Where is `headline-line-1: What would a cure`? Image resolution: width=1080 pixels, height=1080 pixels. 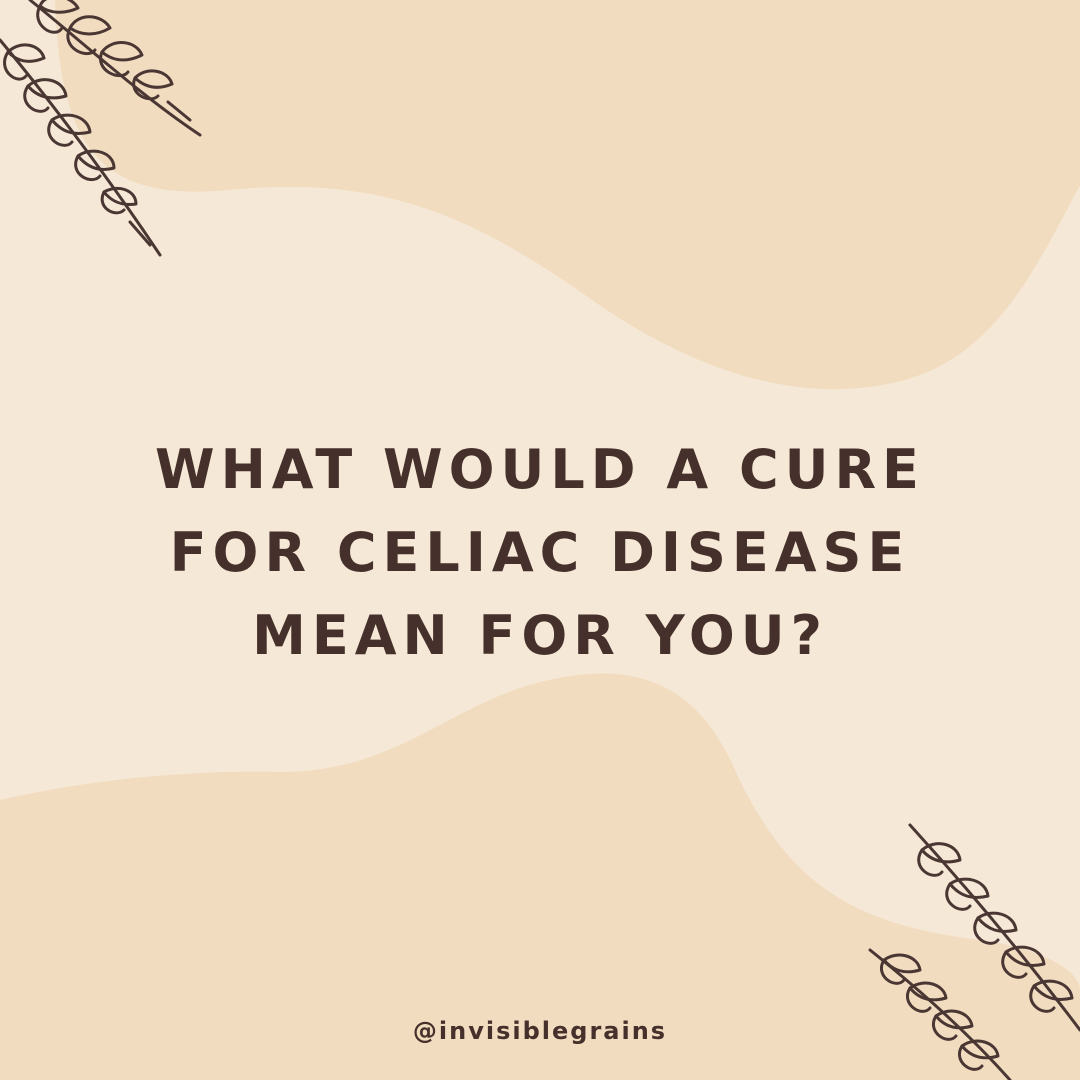
headline-line-1: What would a cure is located at coordinates (540, 469).